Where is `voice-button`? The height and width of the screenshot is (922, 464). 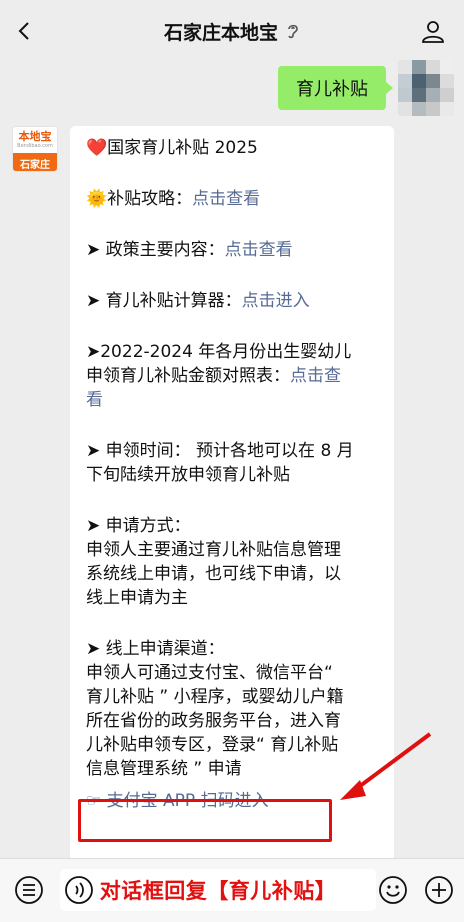
voice-button is located at coordinates (79, 890).